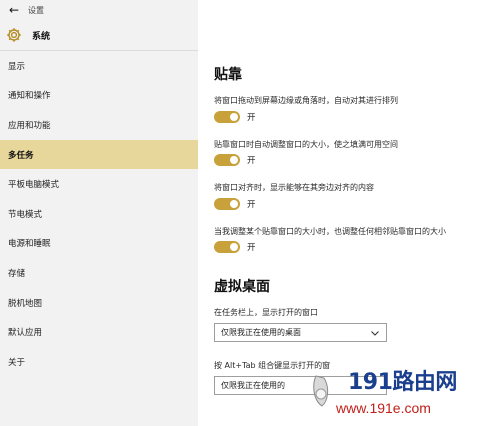 The height and width of the screenshot is (426, 500). I want to click on snap-adjacent-resize-toggle: 开, so click(235, 247).